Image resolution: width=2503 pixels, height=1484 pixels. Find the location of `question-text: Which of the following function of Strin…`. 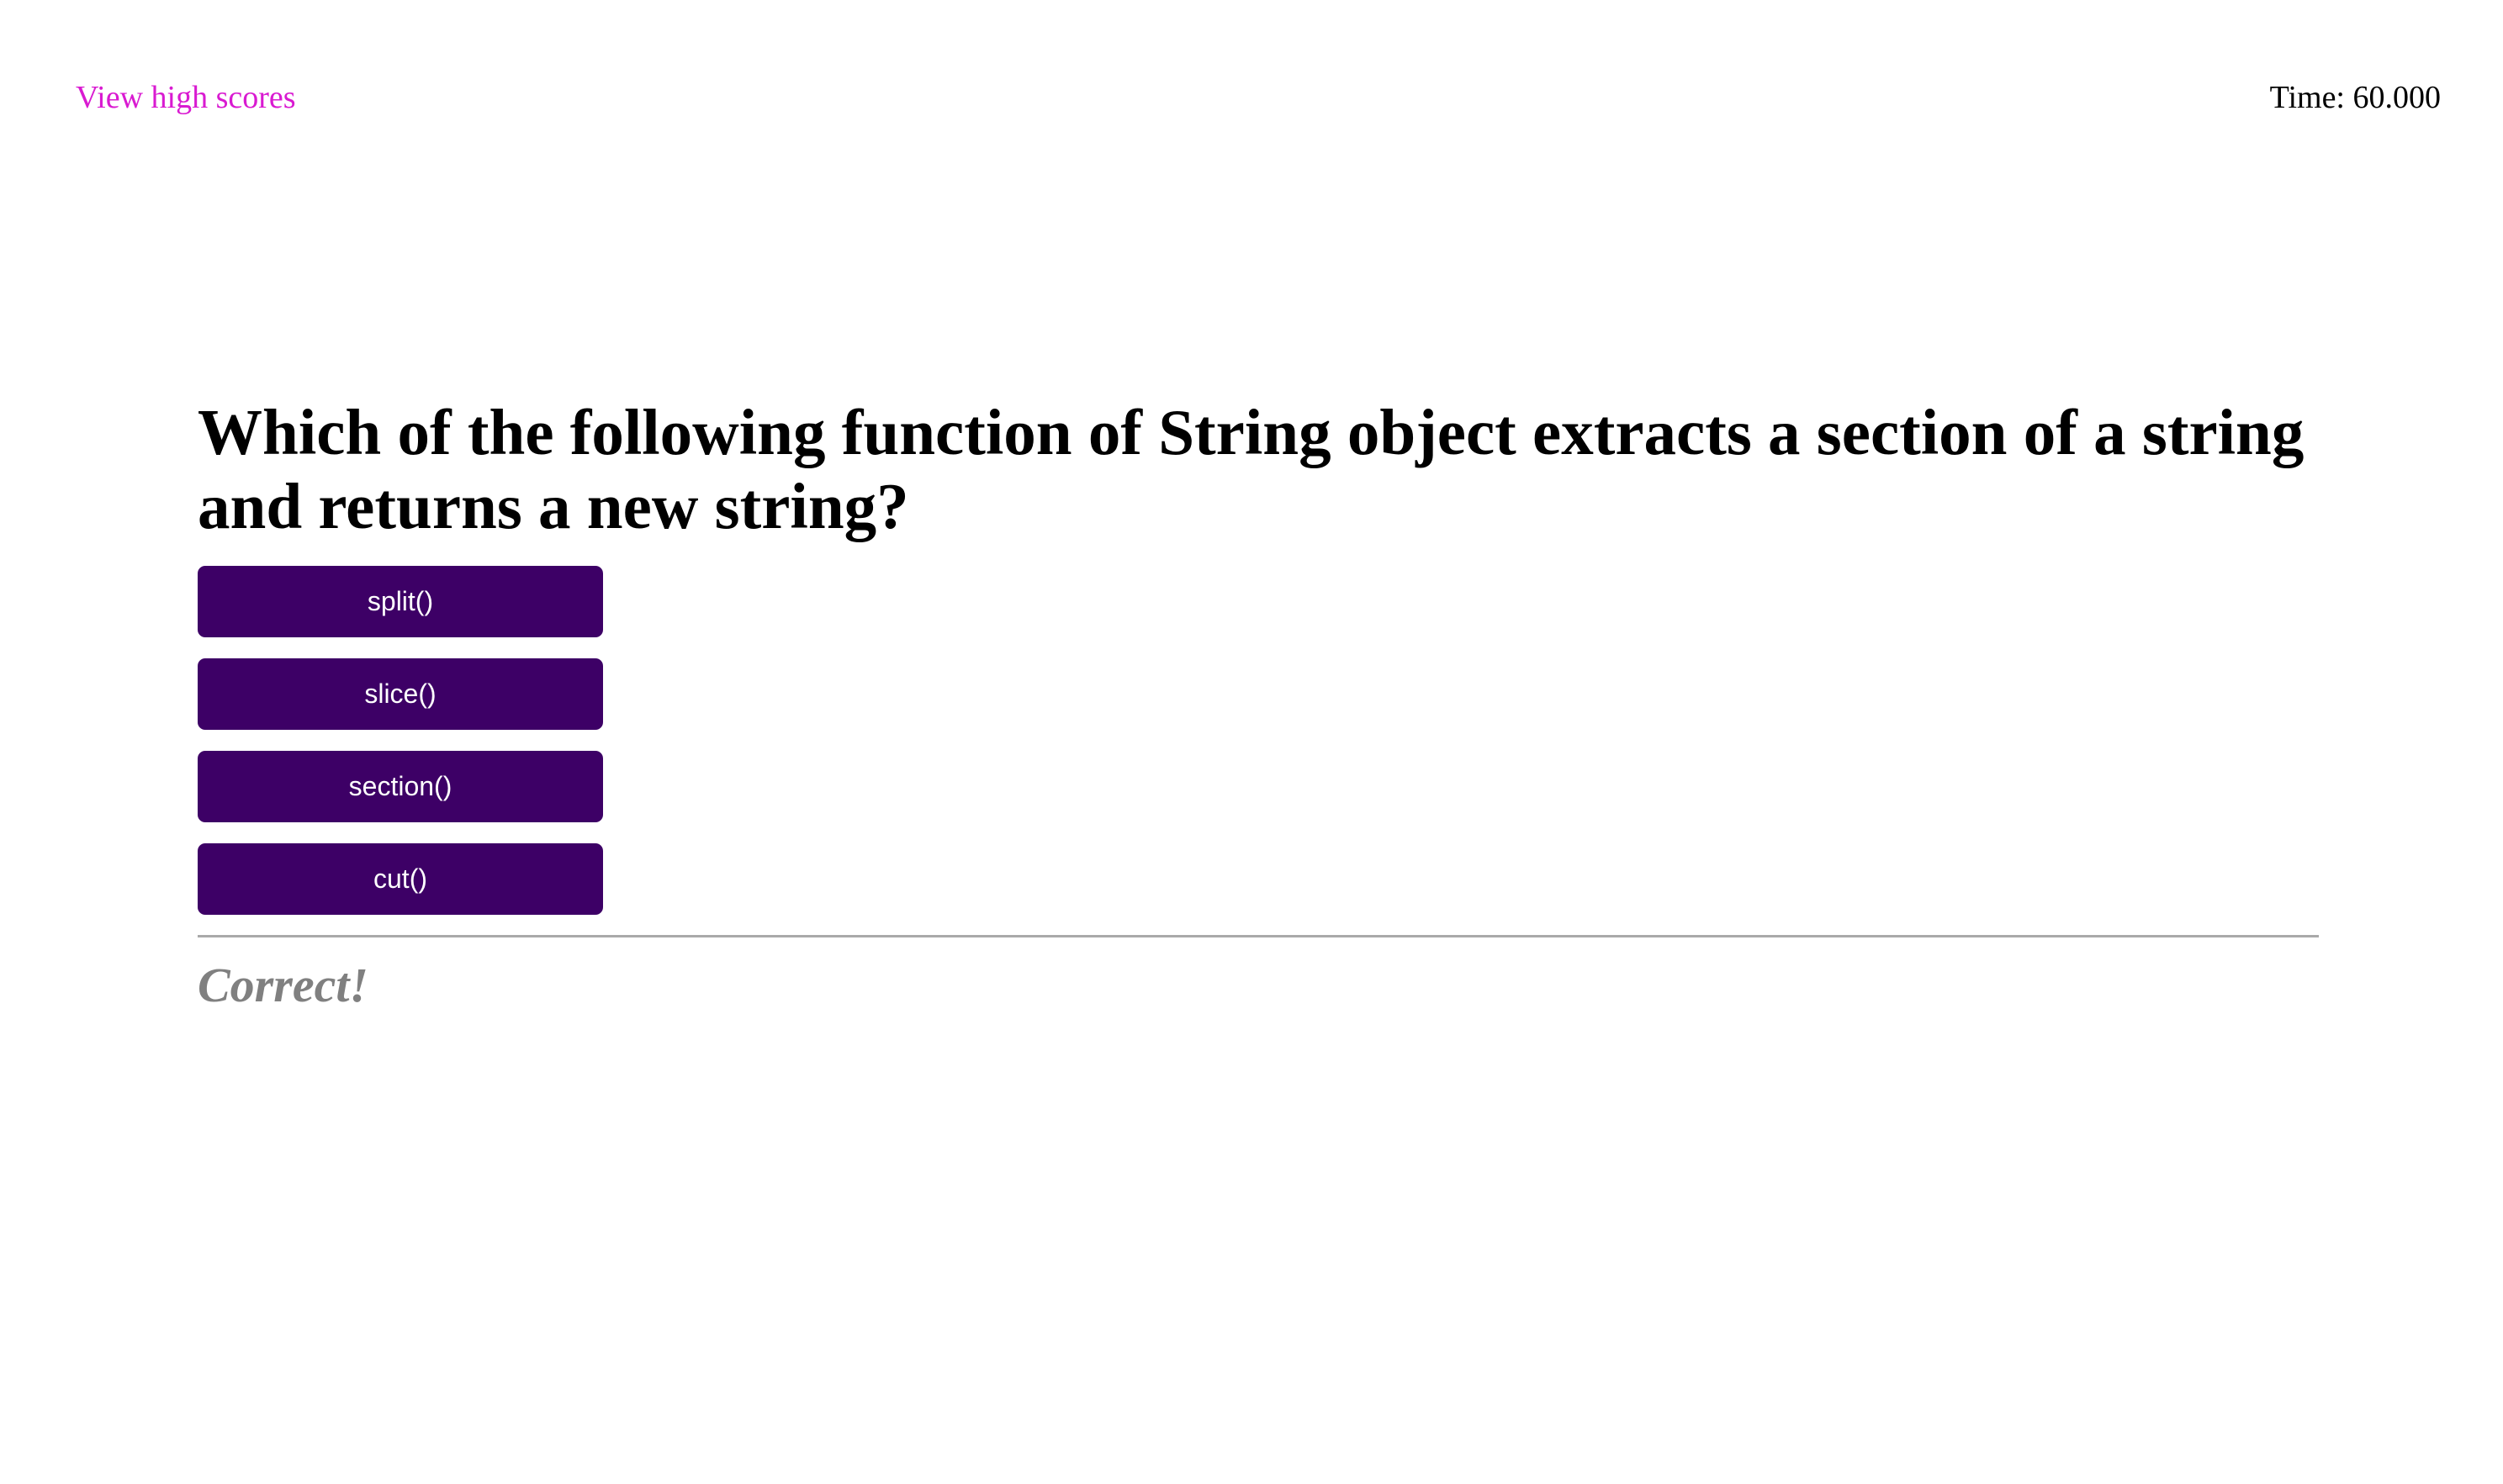

question-text: Which of the following function of Strin… is located at coordinates (1251, 469).